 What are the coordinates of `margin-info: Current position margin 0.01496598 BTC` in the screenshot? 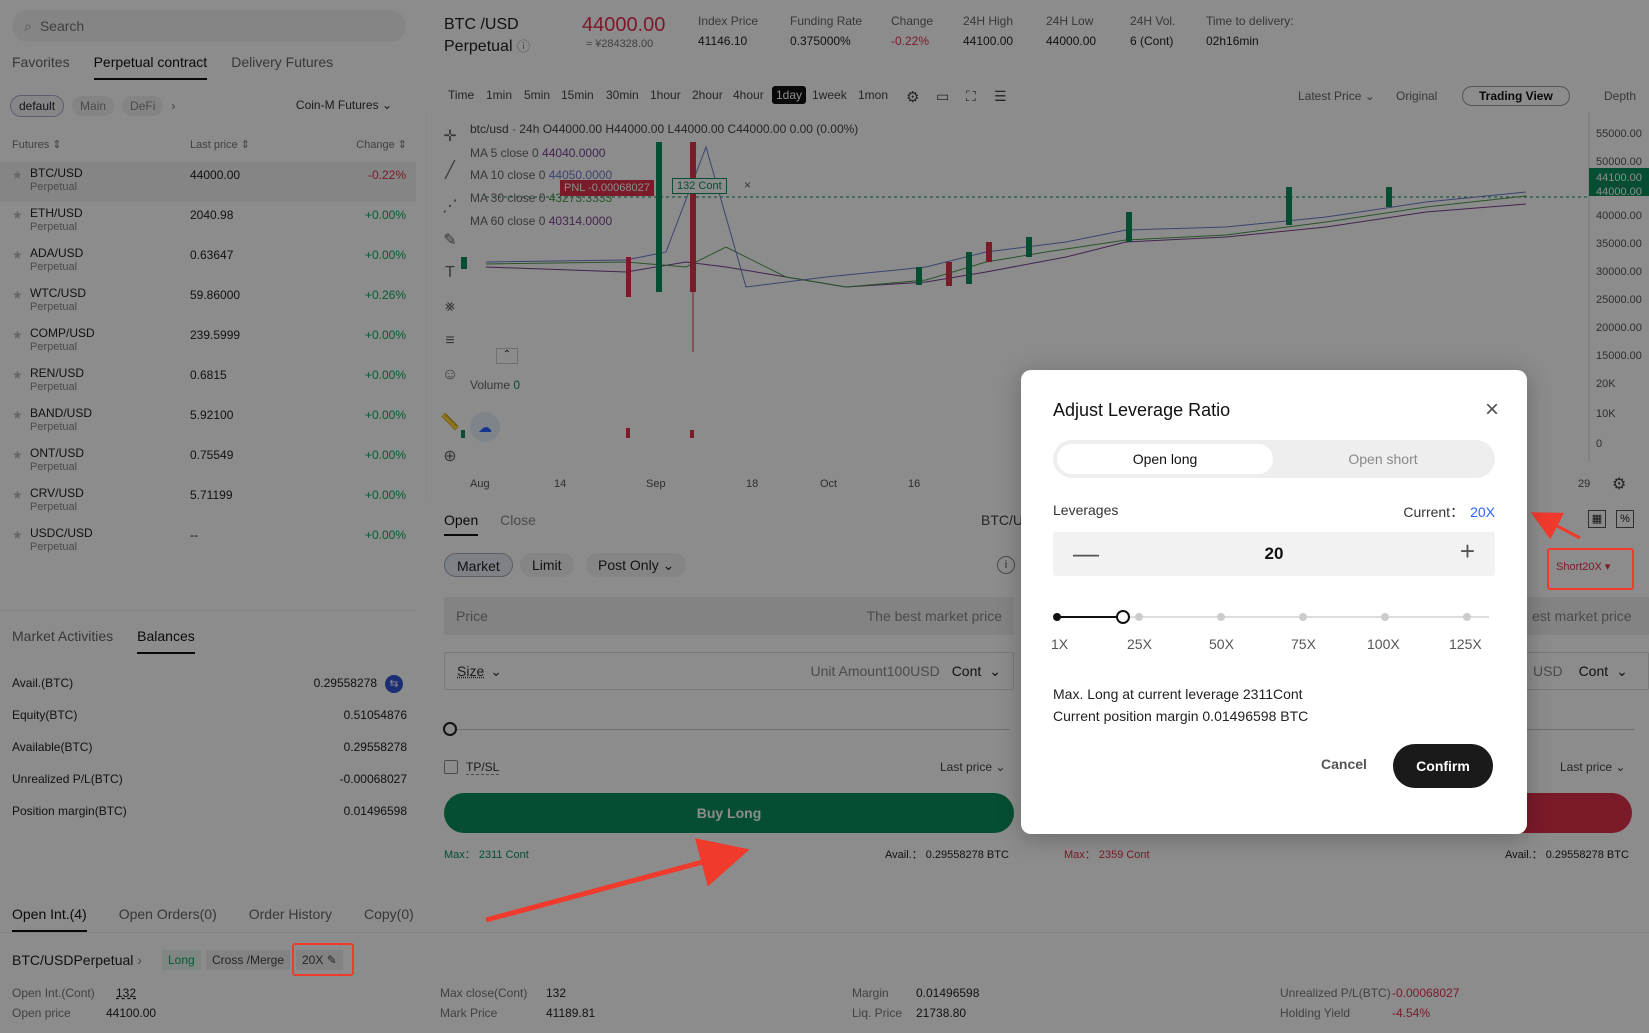 It's located at (1181, 716).